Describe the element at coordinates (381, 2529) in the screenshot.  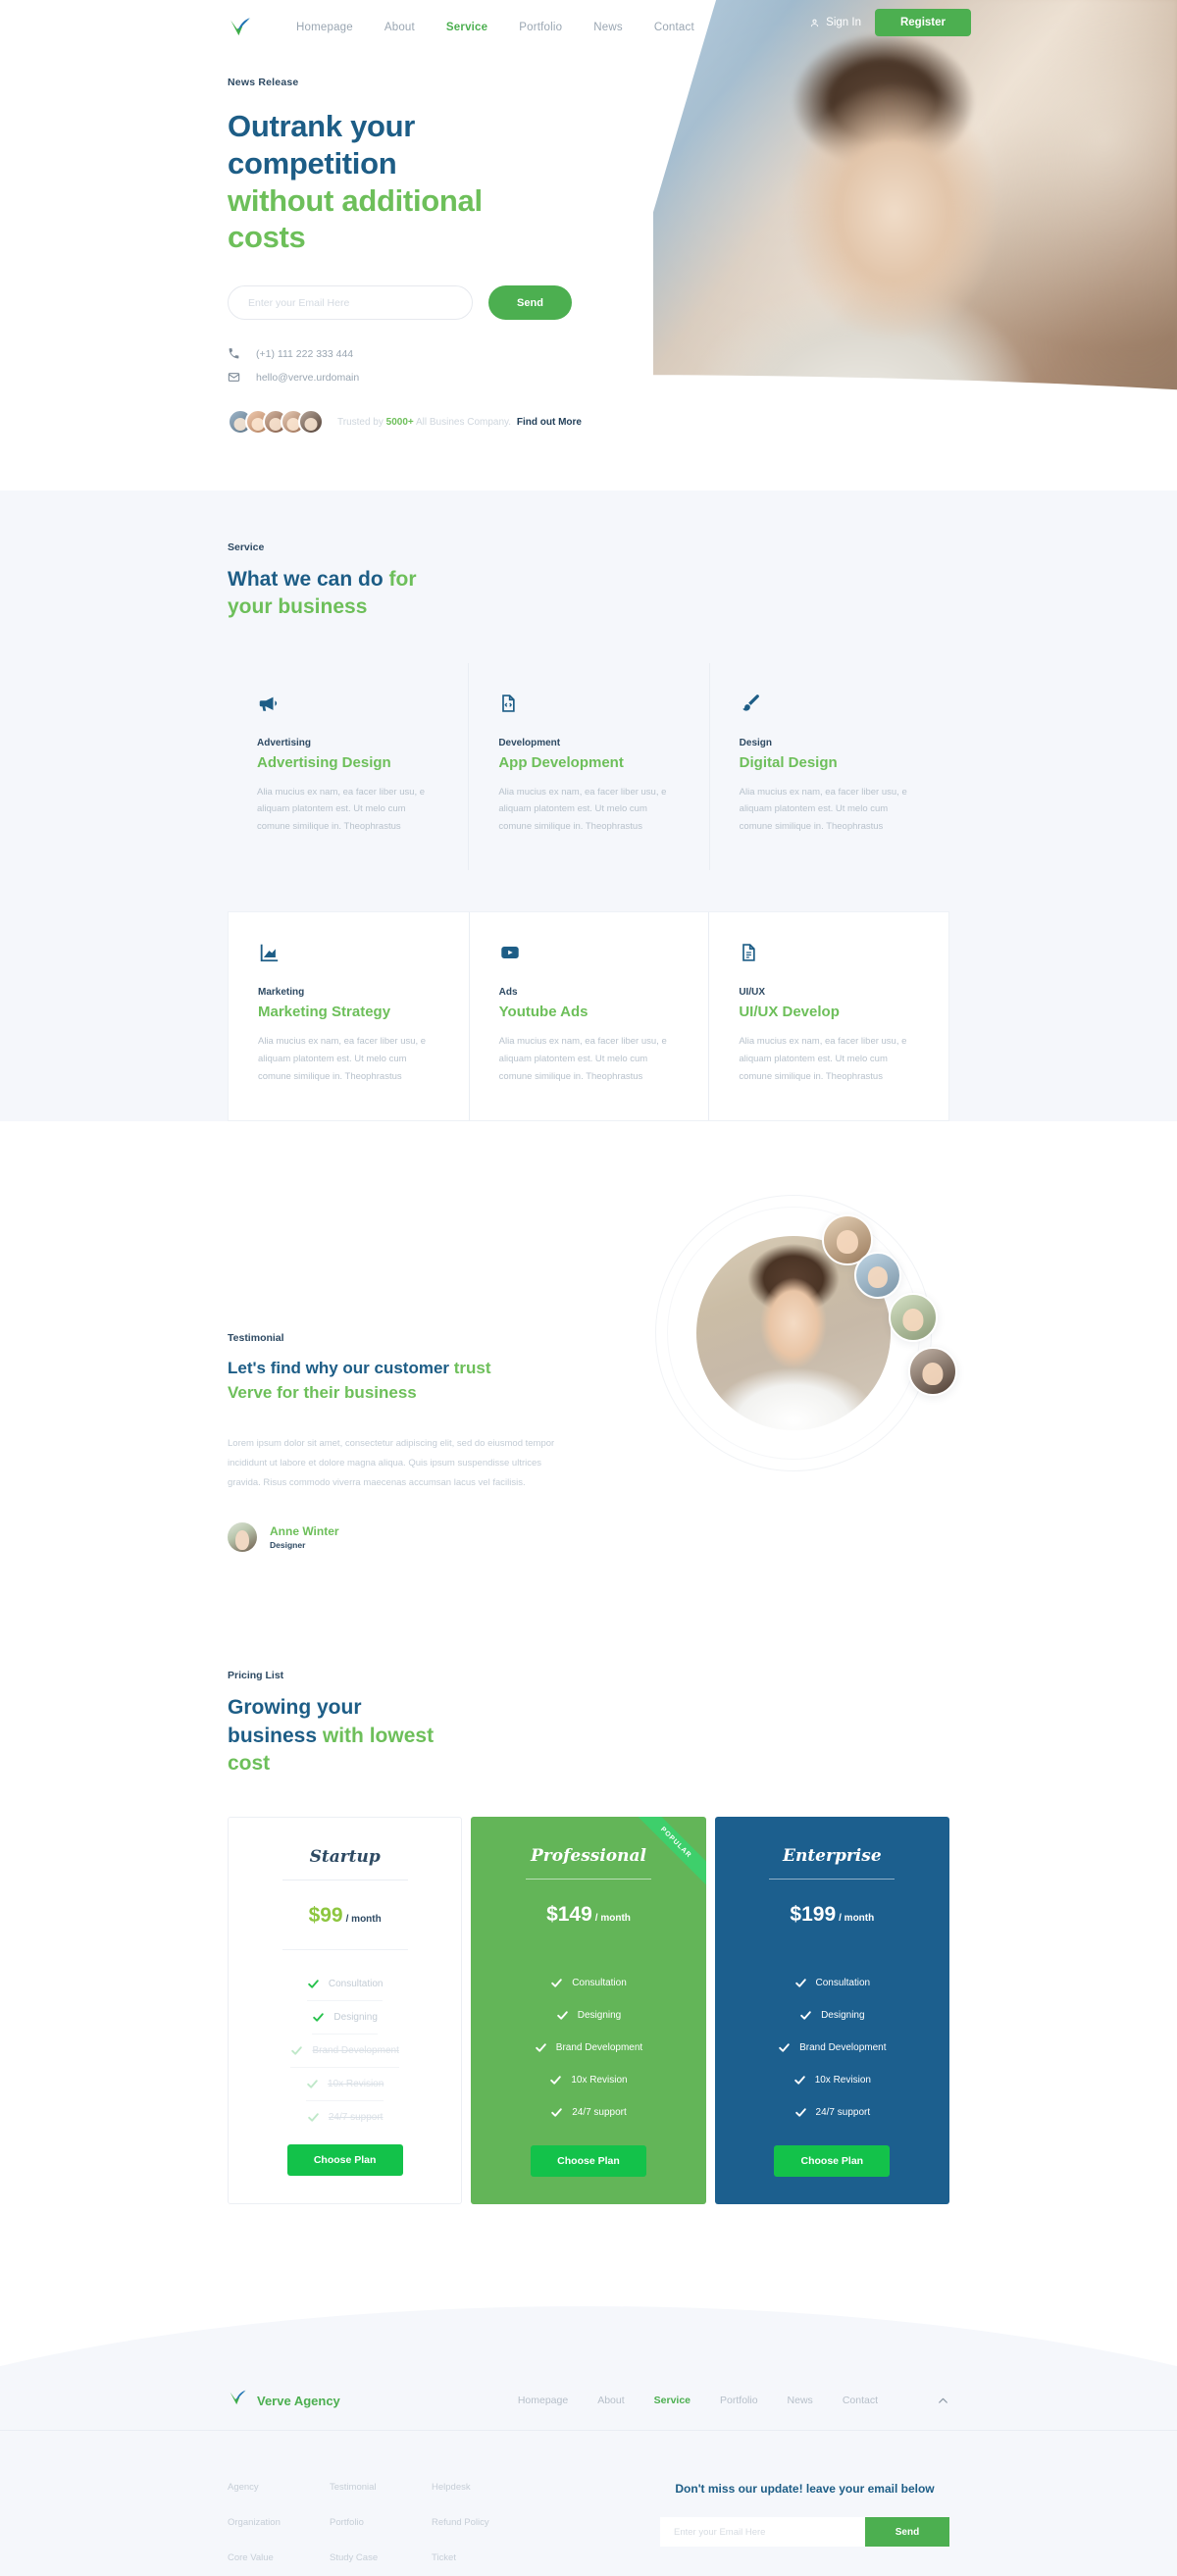
I see `footer-column-work: Testimonial Portfolio Study Case Gallery` at that location.